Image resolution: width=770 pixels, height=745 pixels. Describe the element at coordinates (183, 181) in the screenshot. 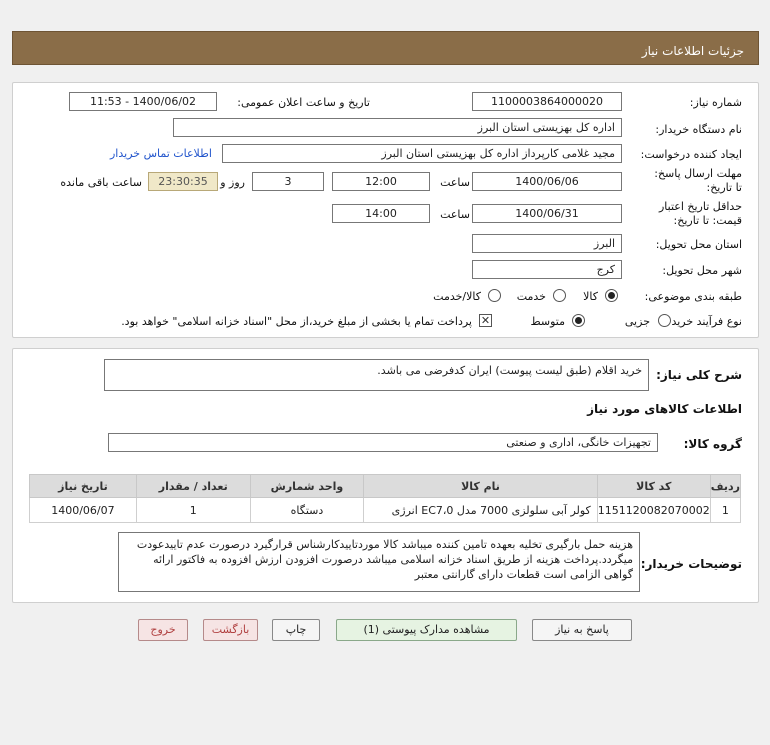

I see `remaining-time-field: 23:30:35` at that location.